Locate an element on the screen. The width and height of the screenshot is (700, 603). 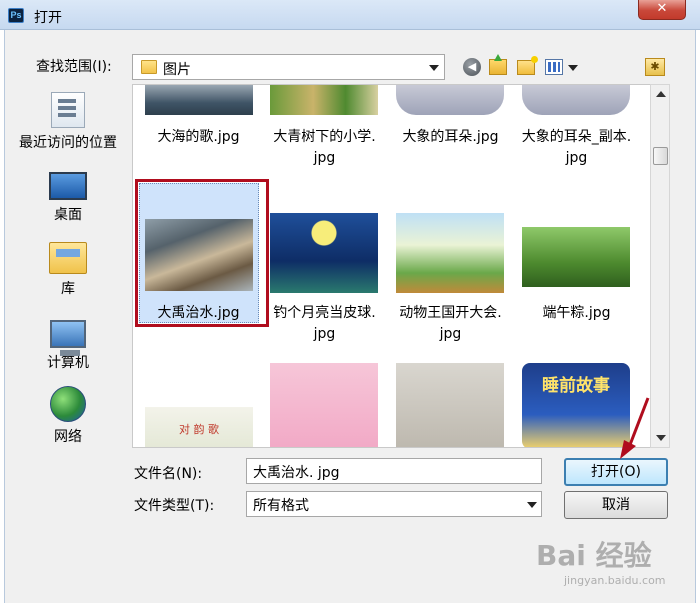
desktop-shortcut-button: ✱ is located at coordinates (655, 67).